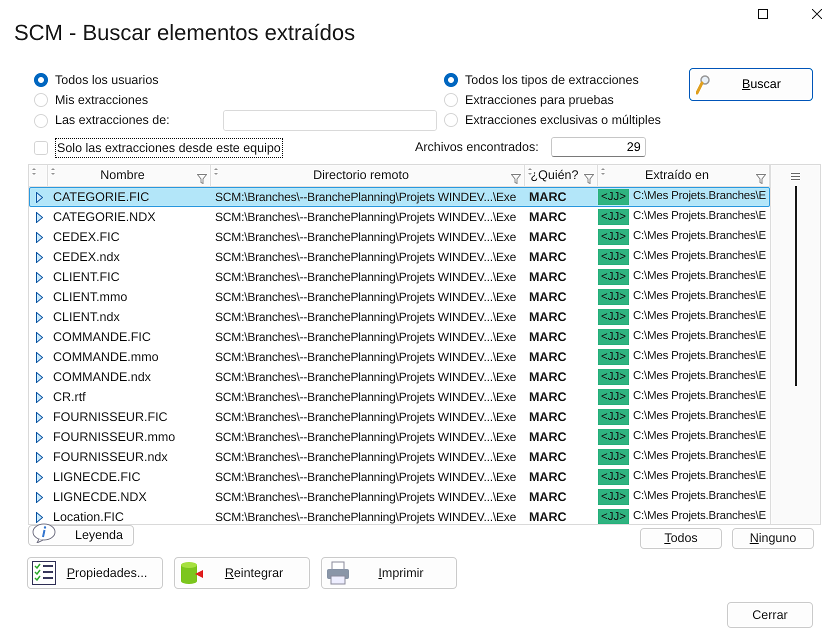 Image resolution: width=840 pixels, height=632 pixels. What do you see at coordinates (101, 197) in the screenshot?
I see `table-cell-text: CATEGORIE.FIC` at bounding box center [101, 197].